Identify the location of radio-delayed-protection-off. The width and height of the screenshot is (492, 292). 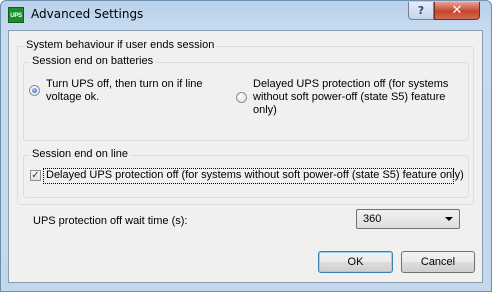
(241, 97).